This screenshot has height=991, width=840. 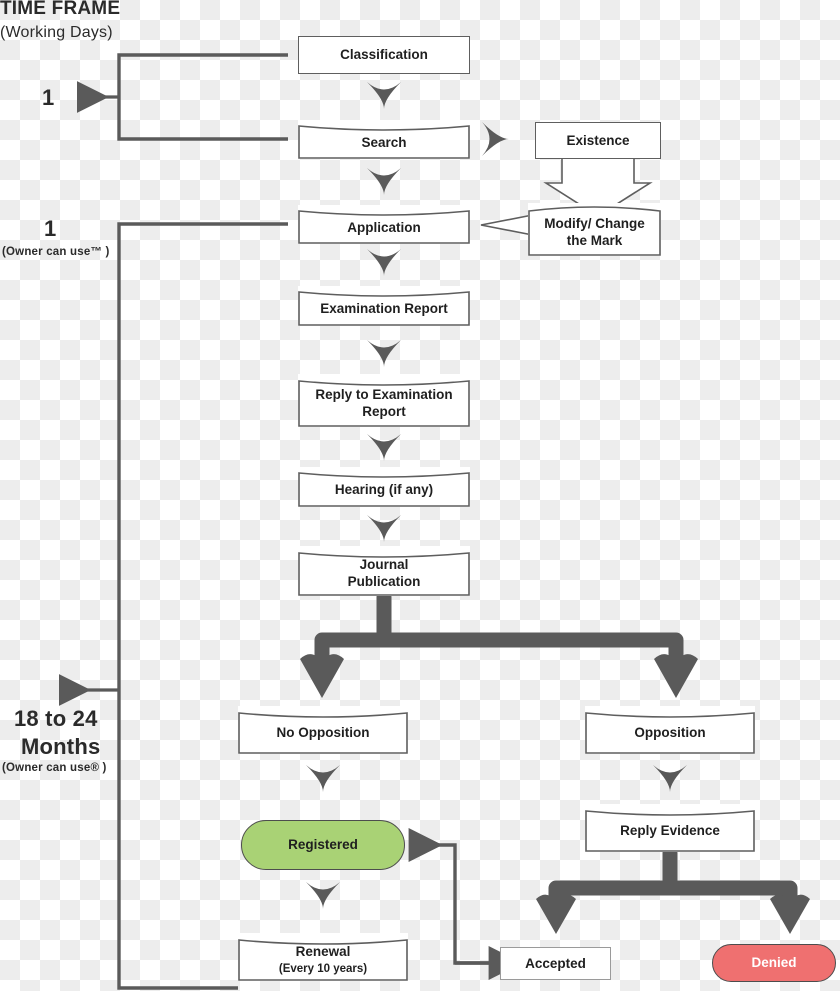 I want to click on node-registered-label: Registered, so click(x=323, y=845).